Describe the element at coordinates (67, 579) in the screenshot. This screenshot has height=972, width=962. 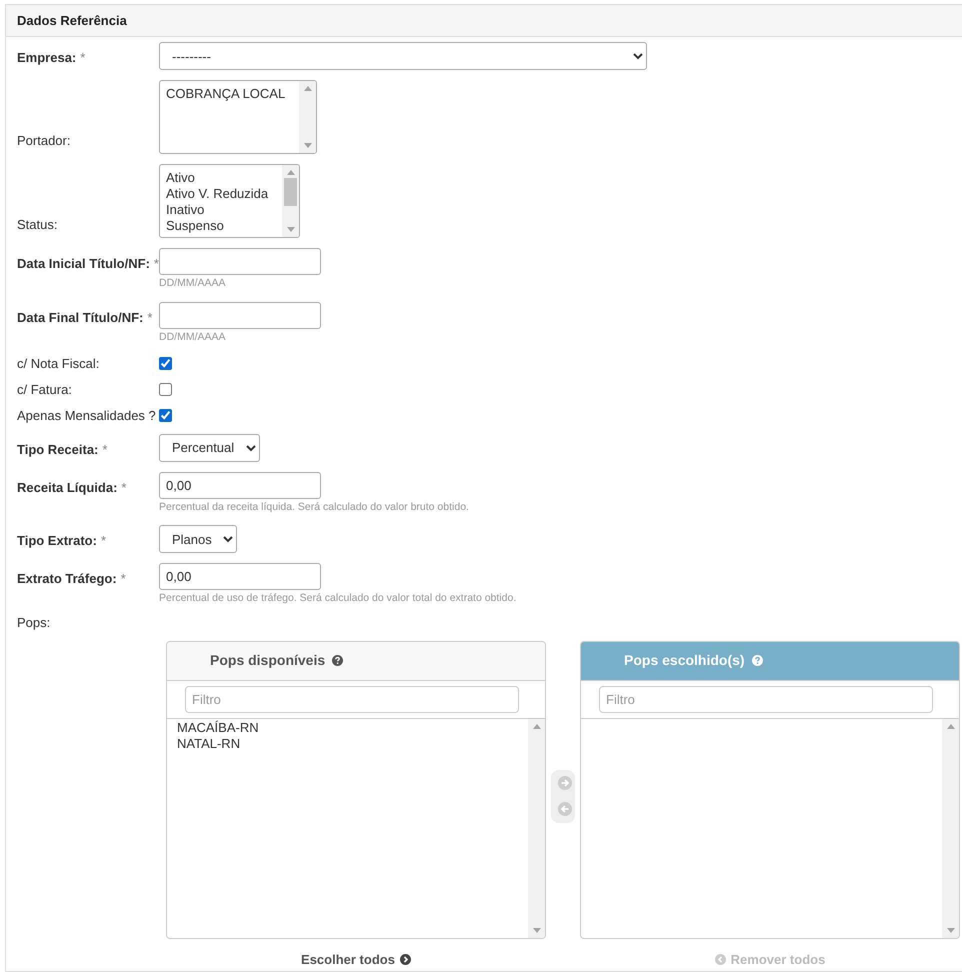
I see `field-label: Extrato Tráfego:` at that location.